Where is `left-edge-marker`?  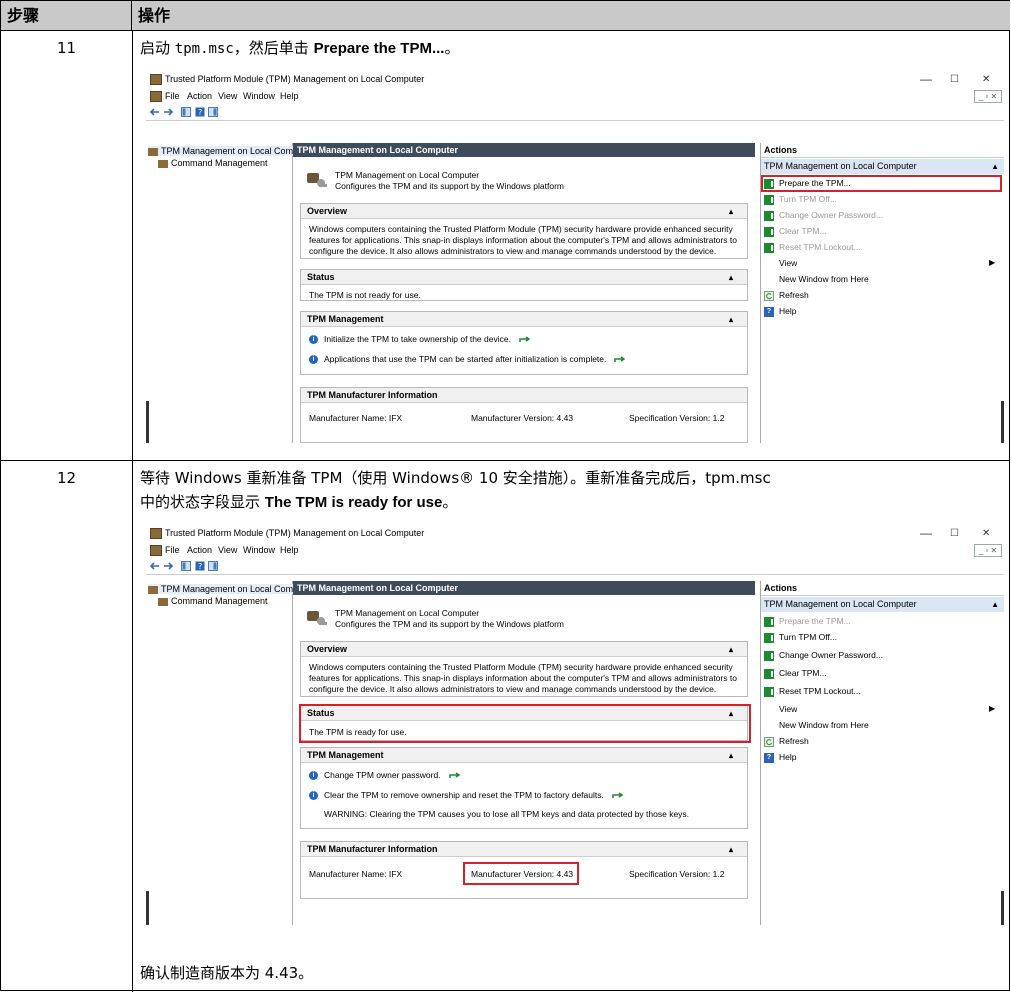 left-edge-marker is located at coordinates (147, 908).